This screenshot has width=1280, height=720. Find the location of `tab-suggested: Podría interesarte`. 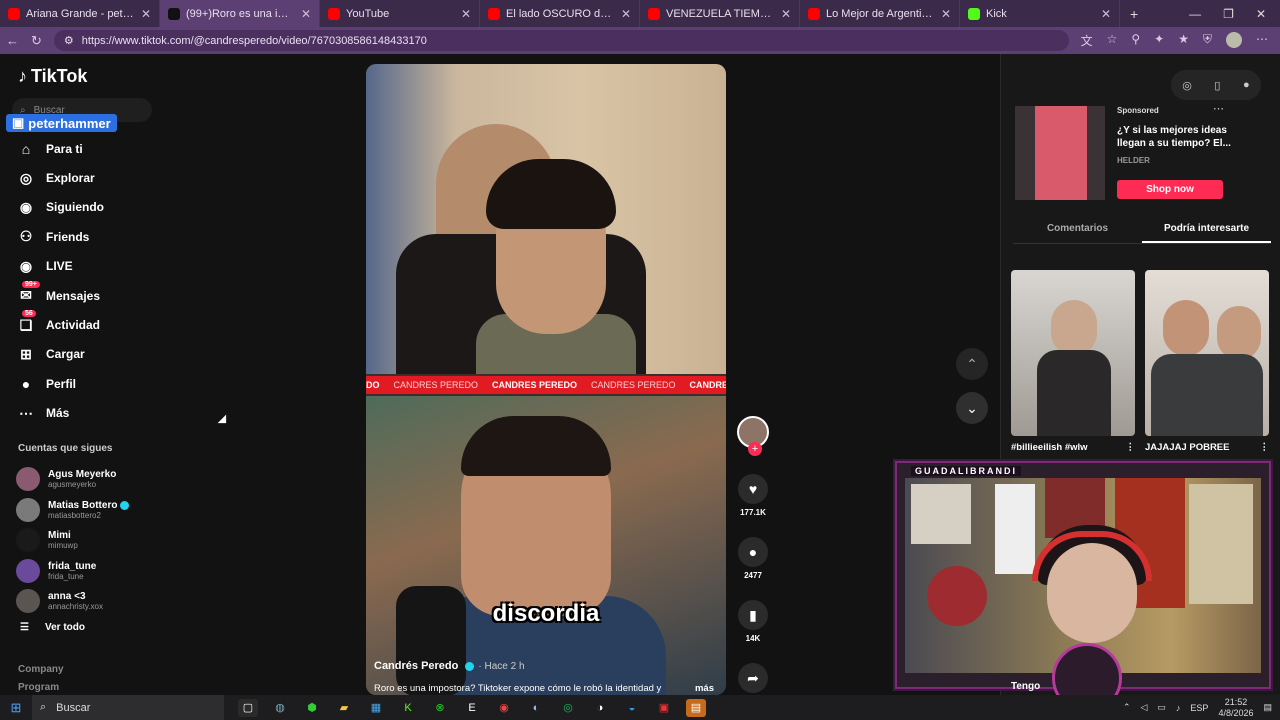

tab-suggested: Podría interesarte is located at coordinates (1206, 230).